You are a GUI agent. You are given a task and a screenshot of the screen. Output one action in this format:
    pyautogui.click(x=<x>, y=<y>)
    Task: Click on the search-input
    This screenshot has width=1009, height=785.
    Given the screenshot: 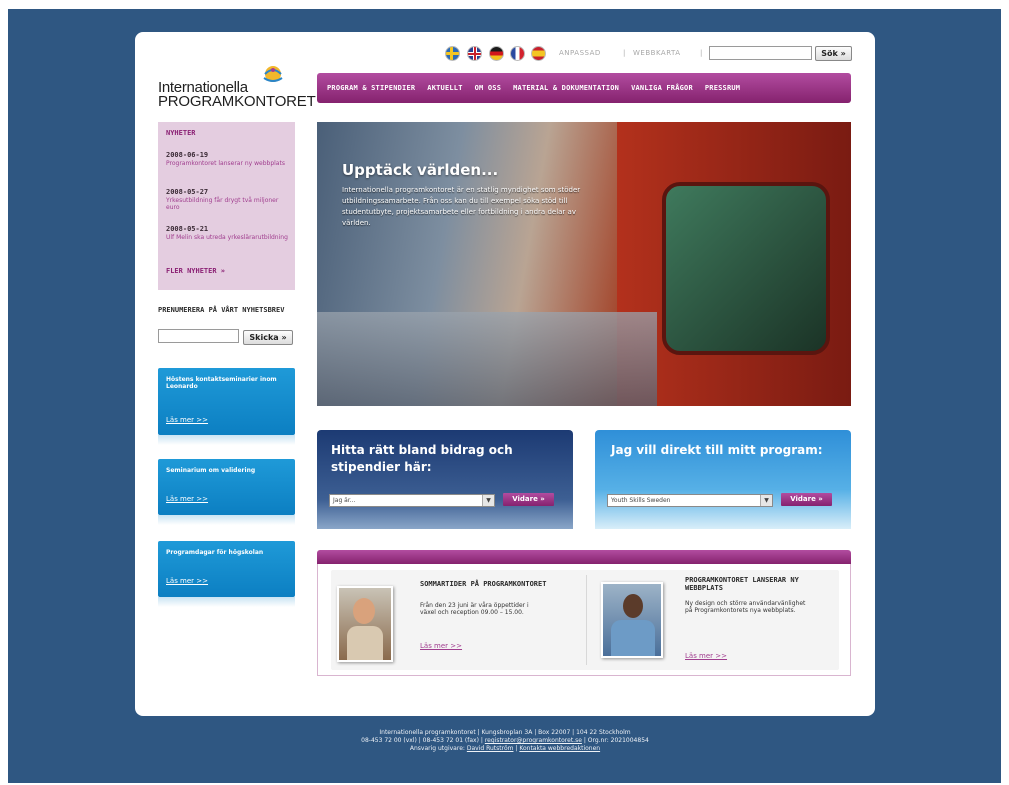 What is the action you would take?
    pyautogui.click(x=760, y=53)
    